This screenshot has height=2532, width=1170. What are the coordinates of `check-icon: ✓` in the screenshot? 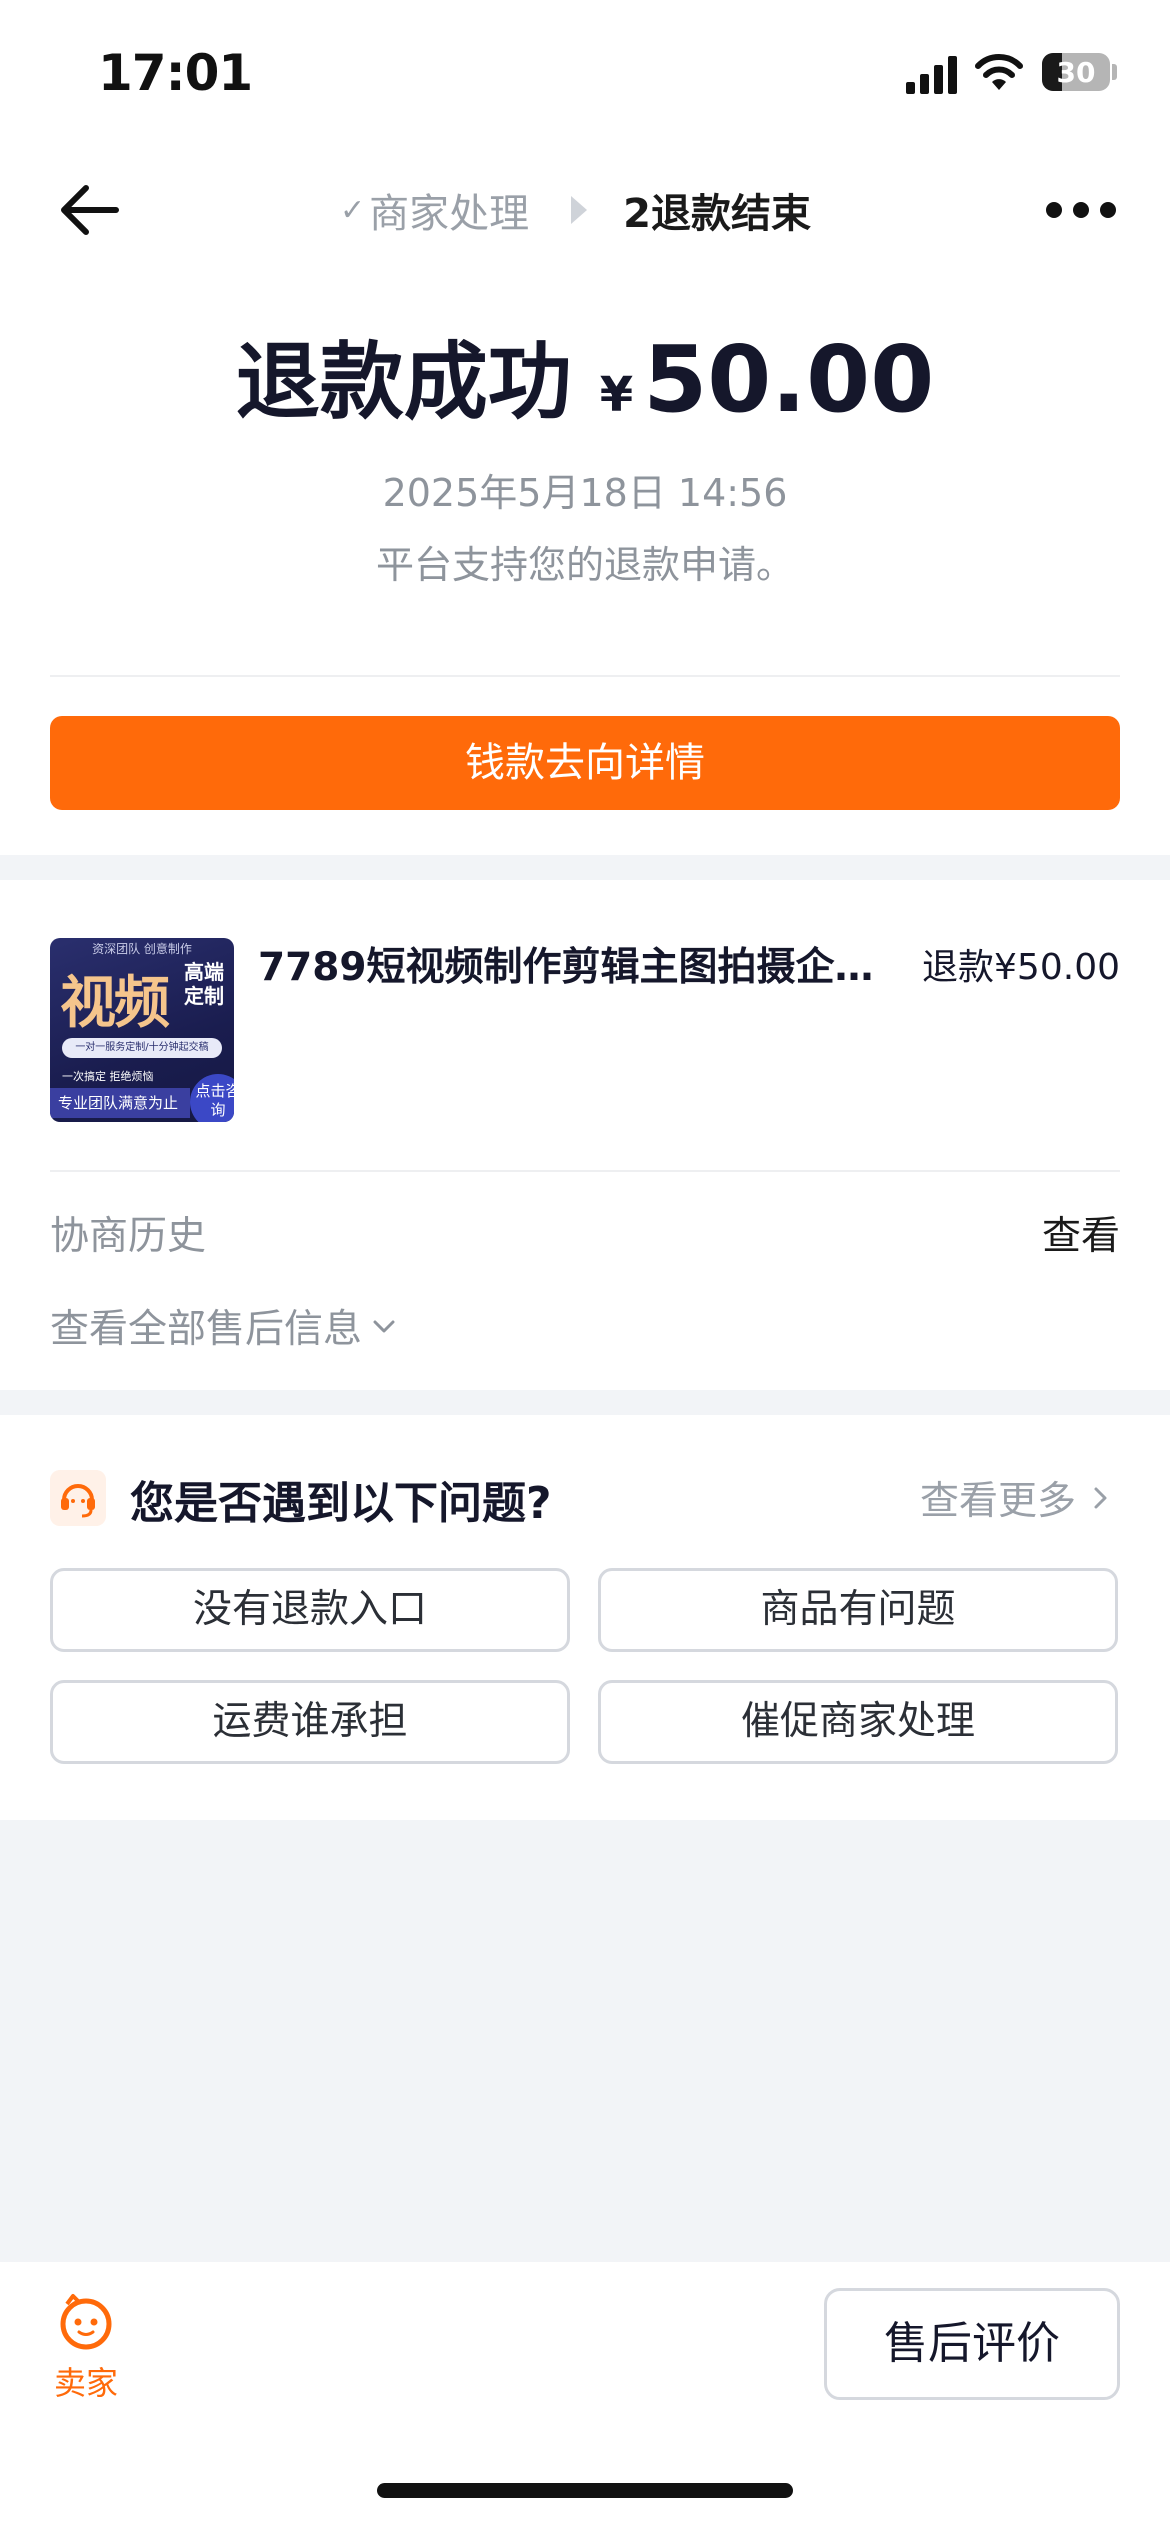 It's located at (353, 210).